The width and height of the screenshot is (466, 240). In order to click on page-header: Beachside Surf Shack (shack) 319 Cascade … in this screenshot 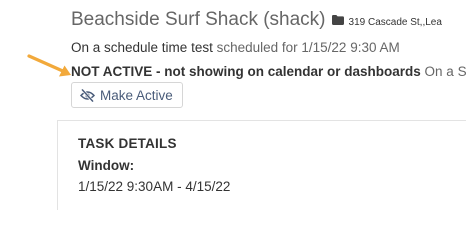, I will do `click(256, 20)`.